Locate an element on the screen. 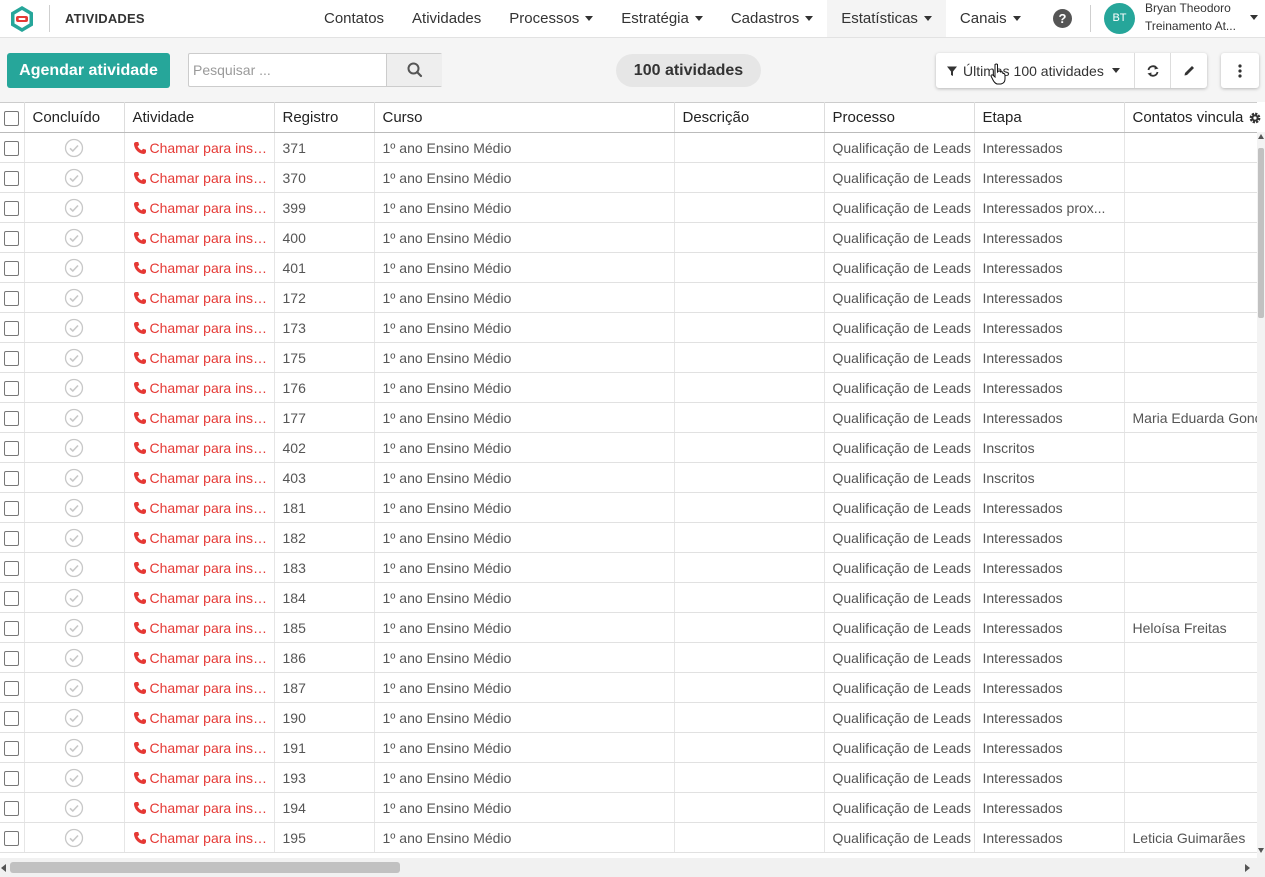 This screenshot has height=877, width=1265. horizontal-scroll-thumb is located at coordinates (205, 867).